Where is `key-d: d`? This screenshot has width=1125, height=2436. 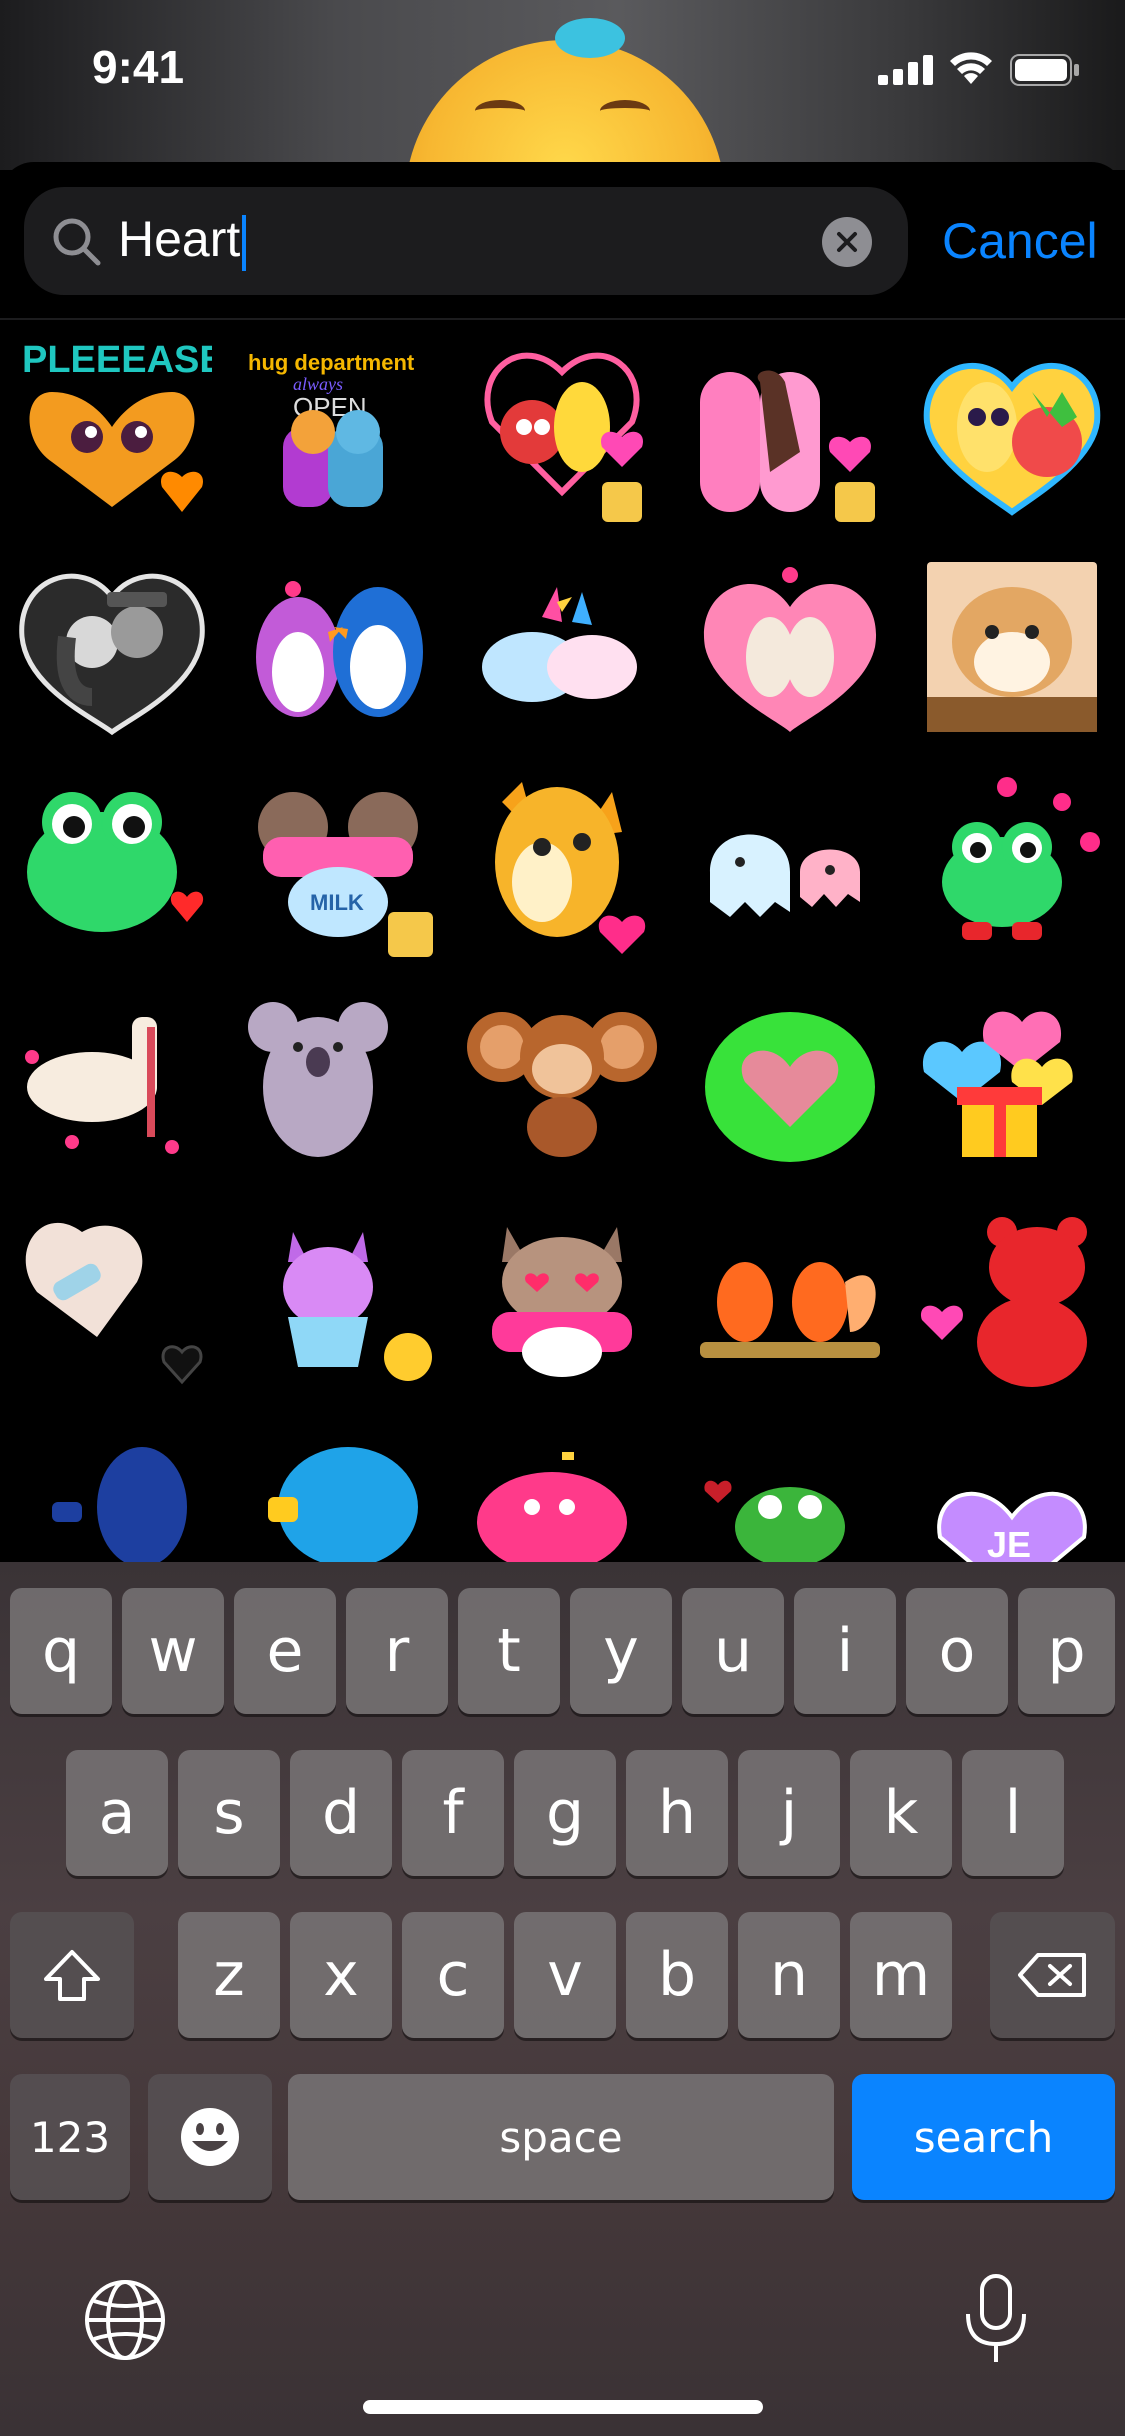
key-d: d is located at coordinates (341, 1813).